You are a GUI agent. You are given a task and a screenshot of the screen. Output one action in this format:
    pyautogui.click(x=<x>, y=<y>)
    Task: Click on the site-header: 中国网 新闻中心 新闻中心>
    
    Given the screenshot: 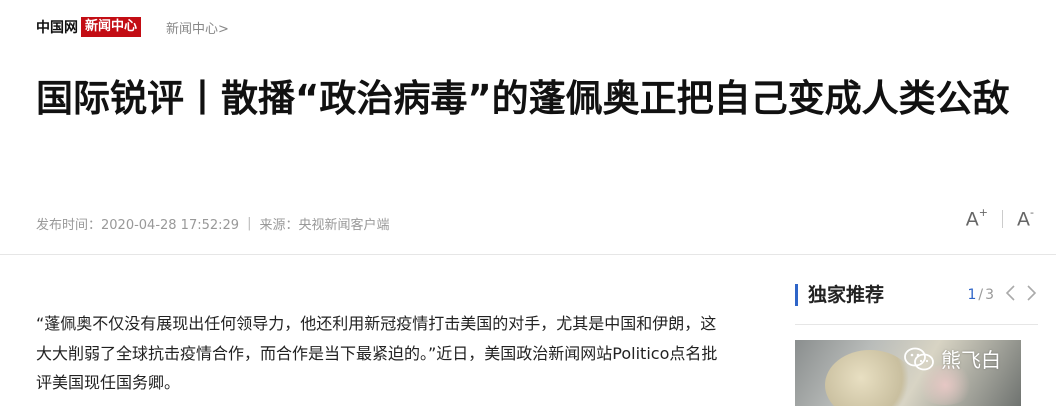 What is the action you would take?
    pyautogui.click(x=132, y=27)
    